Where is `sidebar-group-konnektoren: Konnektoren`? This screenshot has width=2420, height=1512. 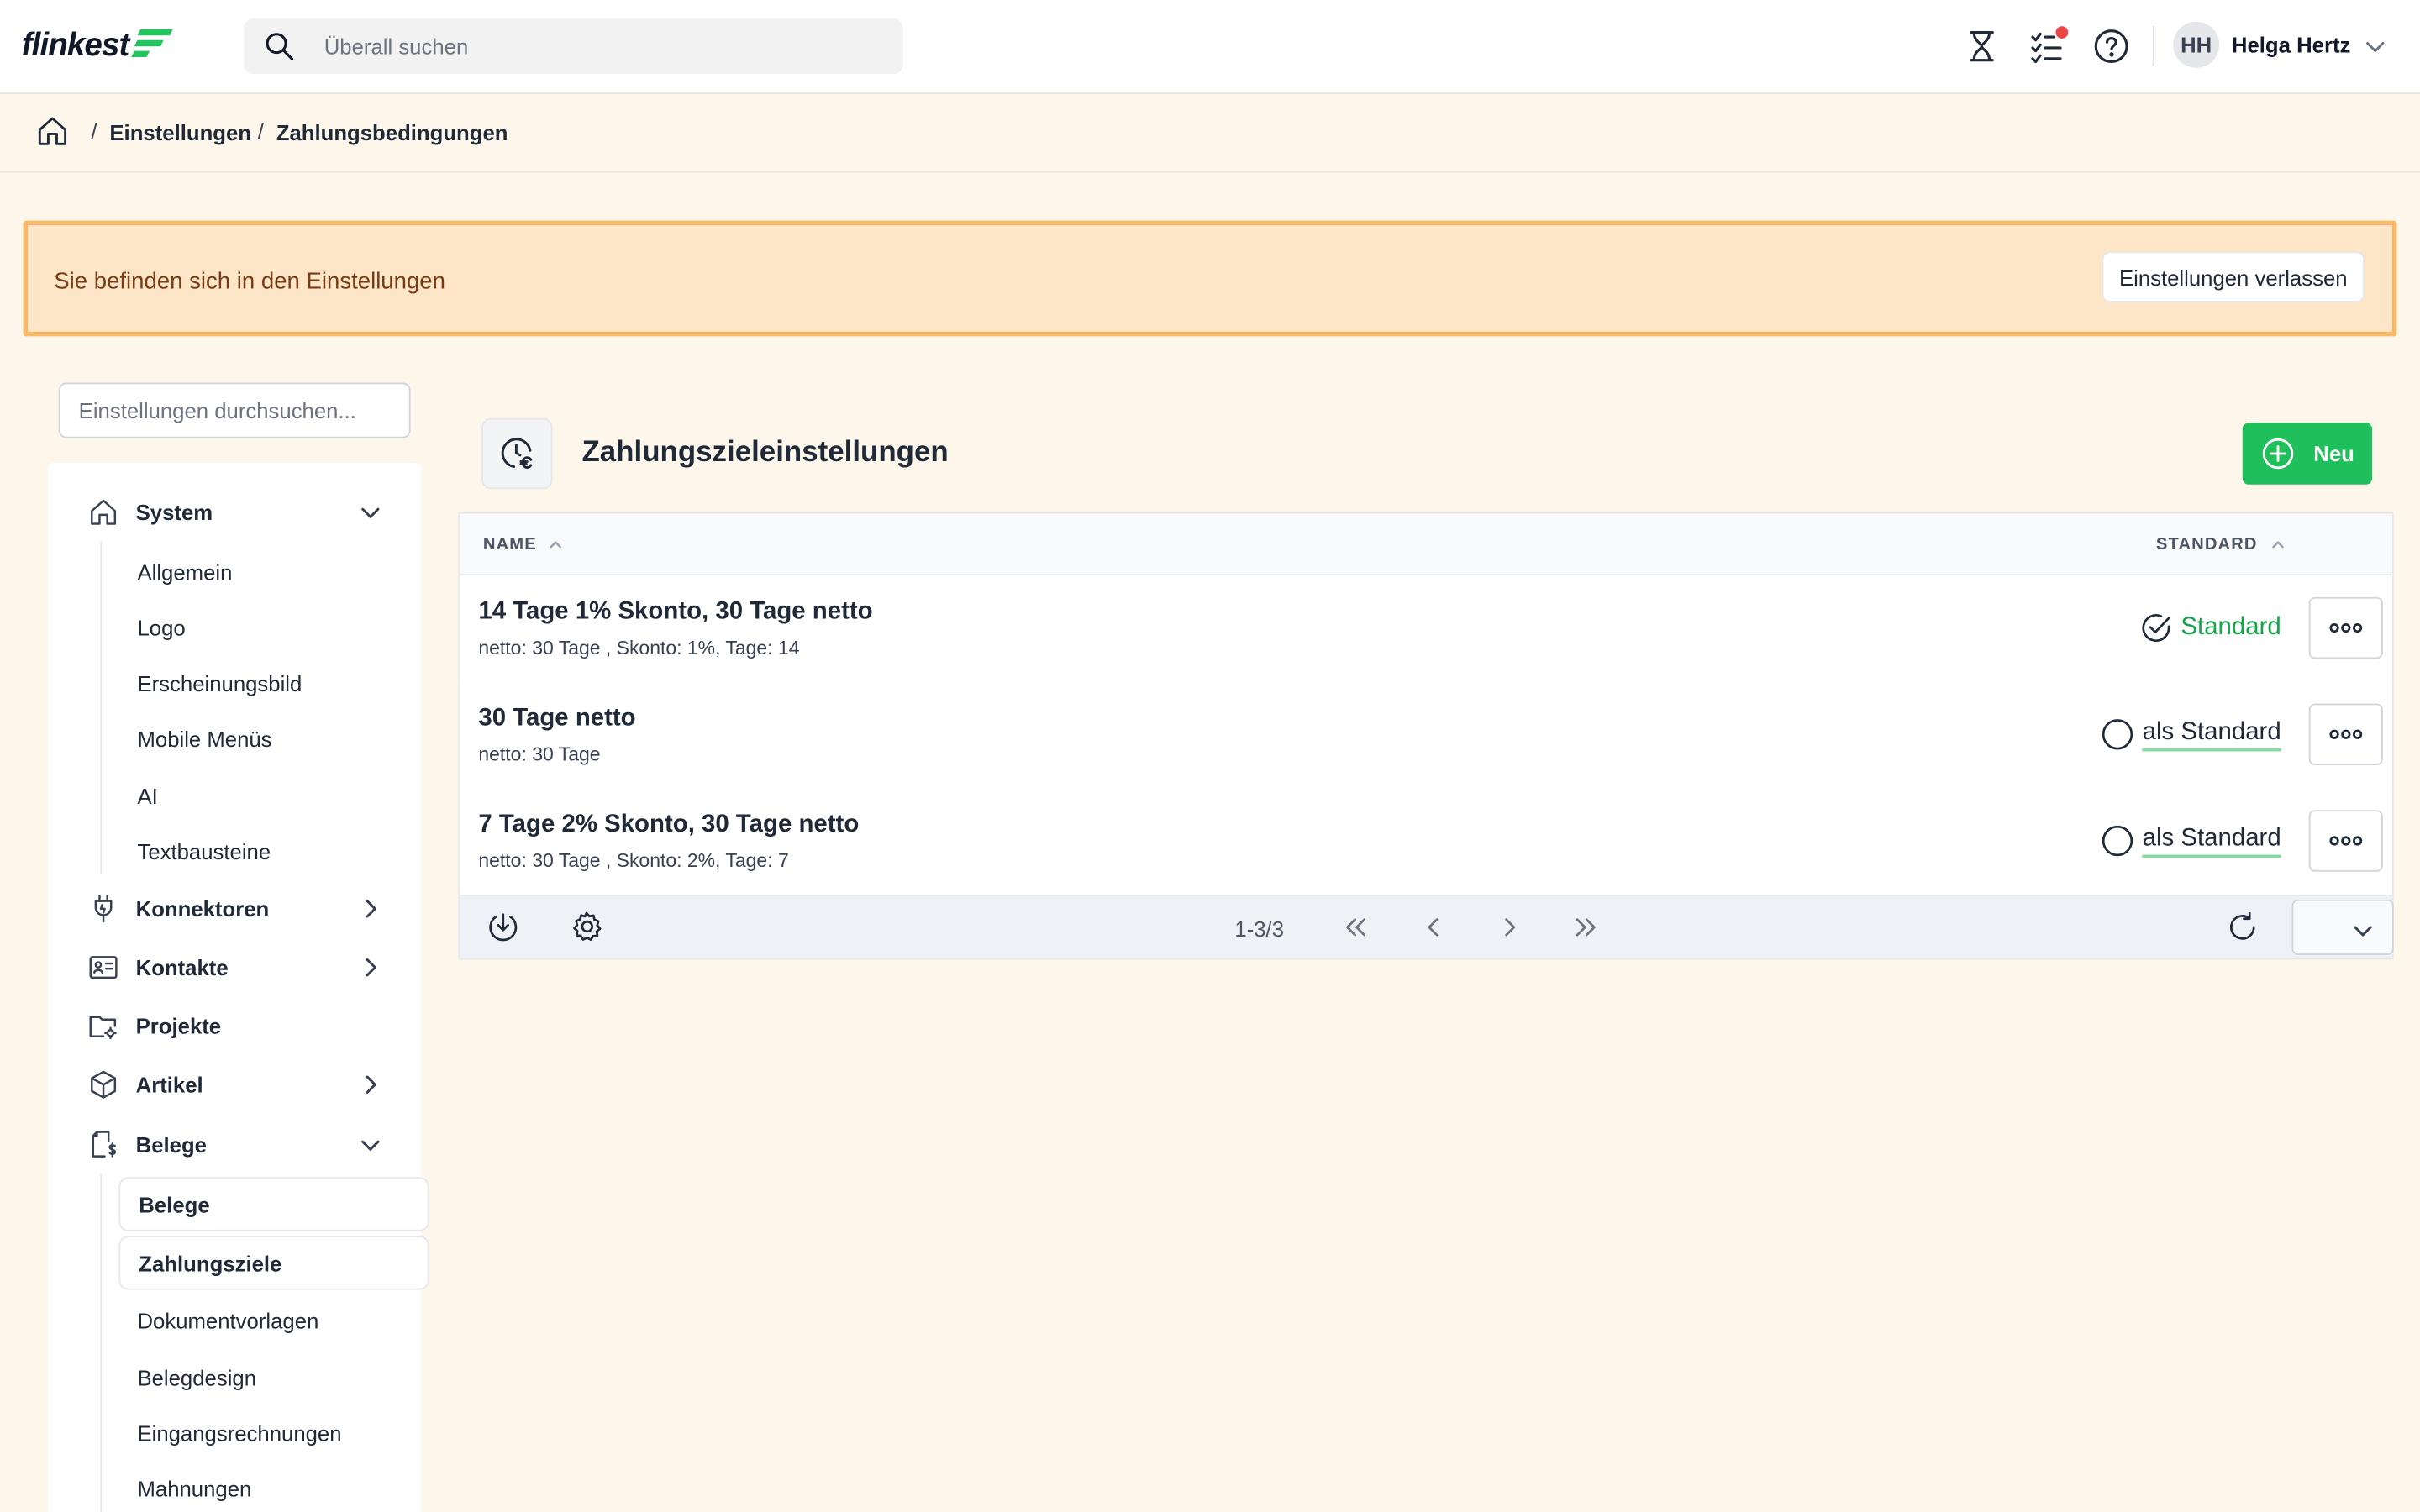
sidebar-group-konnektoren: Konnektoren is located at coordinates (234, 908).